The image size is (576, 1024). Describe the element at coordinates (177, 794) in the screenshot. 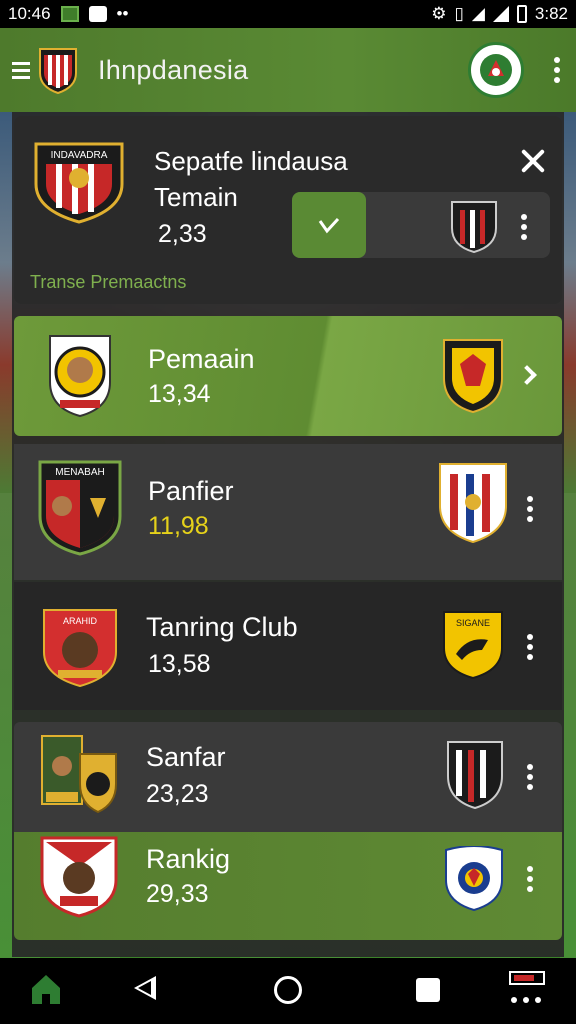

I see `row4-value: 23,23` at that location.